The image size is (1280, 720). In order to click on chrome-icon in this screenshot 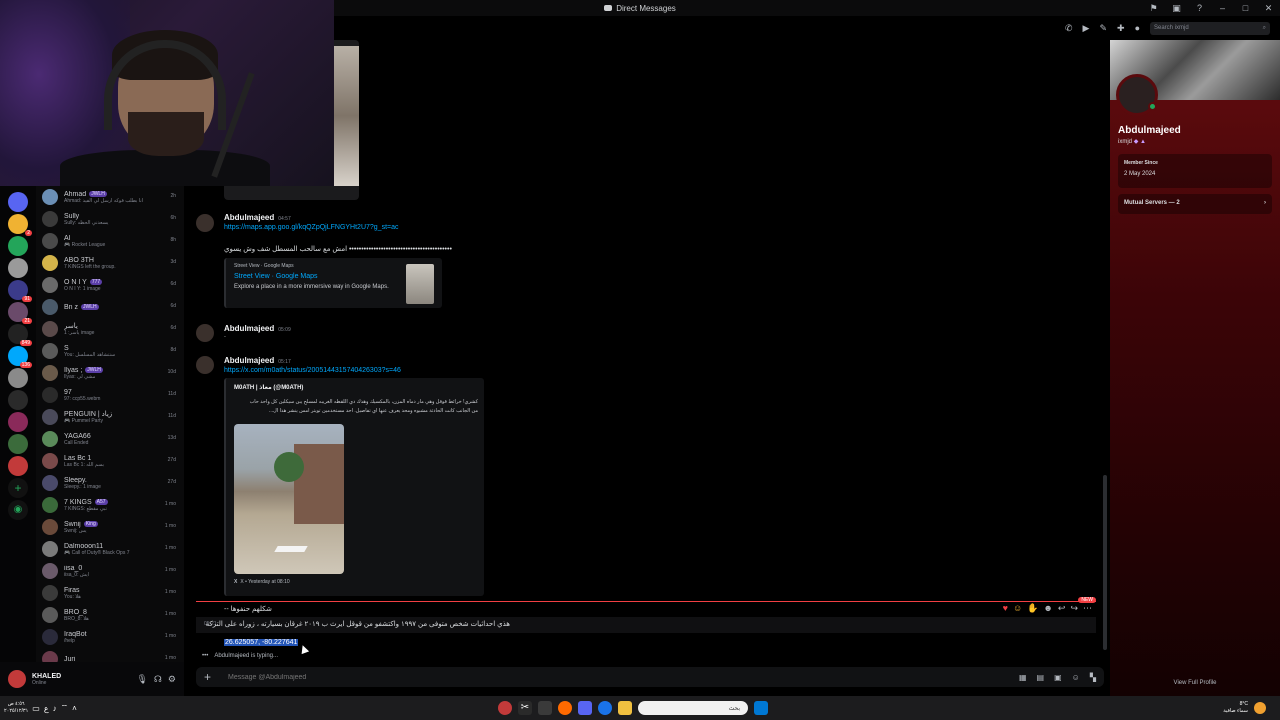, I will do `click(605, 708)`.